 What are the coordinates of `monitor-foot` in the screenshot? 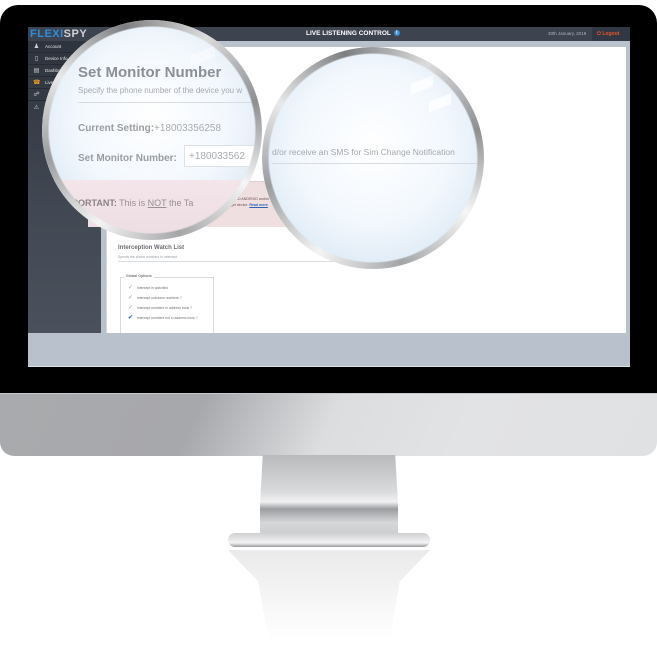 It's located at (329, 540).